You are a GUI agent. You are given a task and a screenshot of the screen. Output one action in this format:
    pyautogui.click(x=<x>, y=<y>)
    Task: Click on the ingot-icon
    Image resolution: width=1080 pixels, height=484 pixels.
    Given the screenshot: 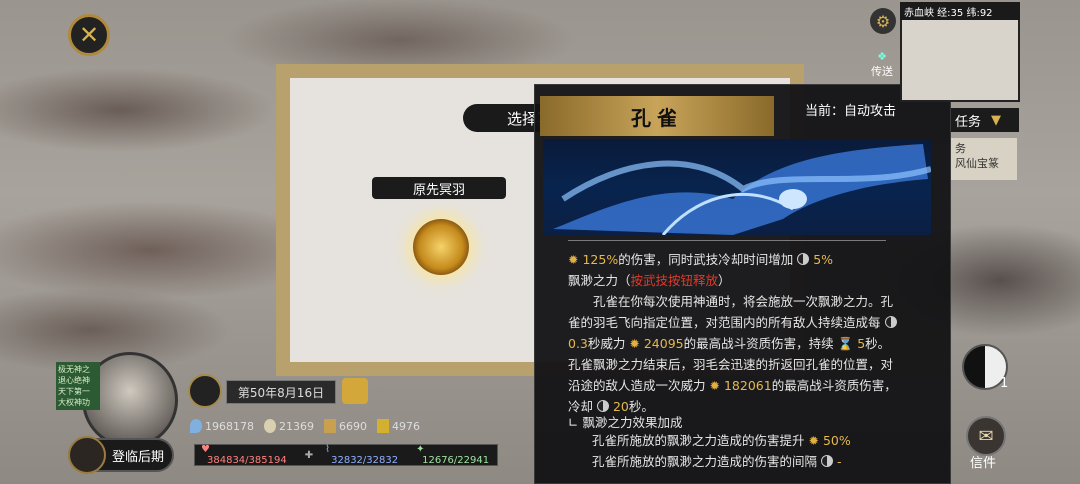 What is the action you would take?
    pyautogui.click(x=330, y=426)
    